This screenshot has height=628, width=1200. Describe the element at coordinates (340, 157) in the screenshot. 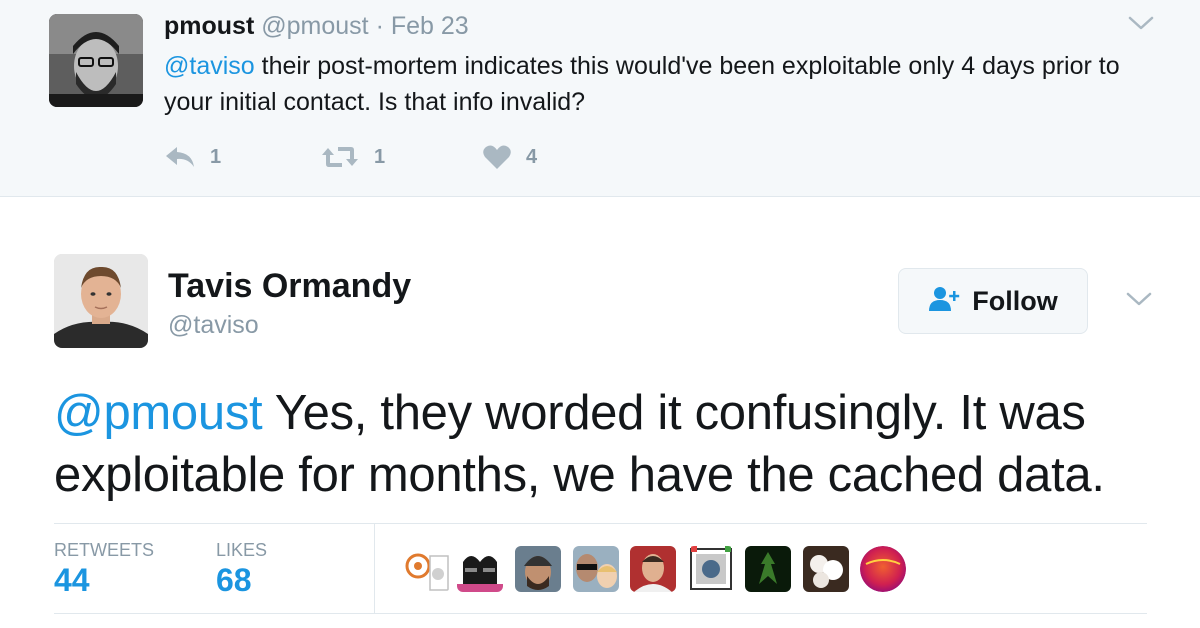

I see `retweet-icon` at that location.